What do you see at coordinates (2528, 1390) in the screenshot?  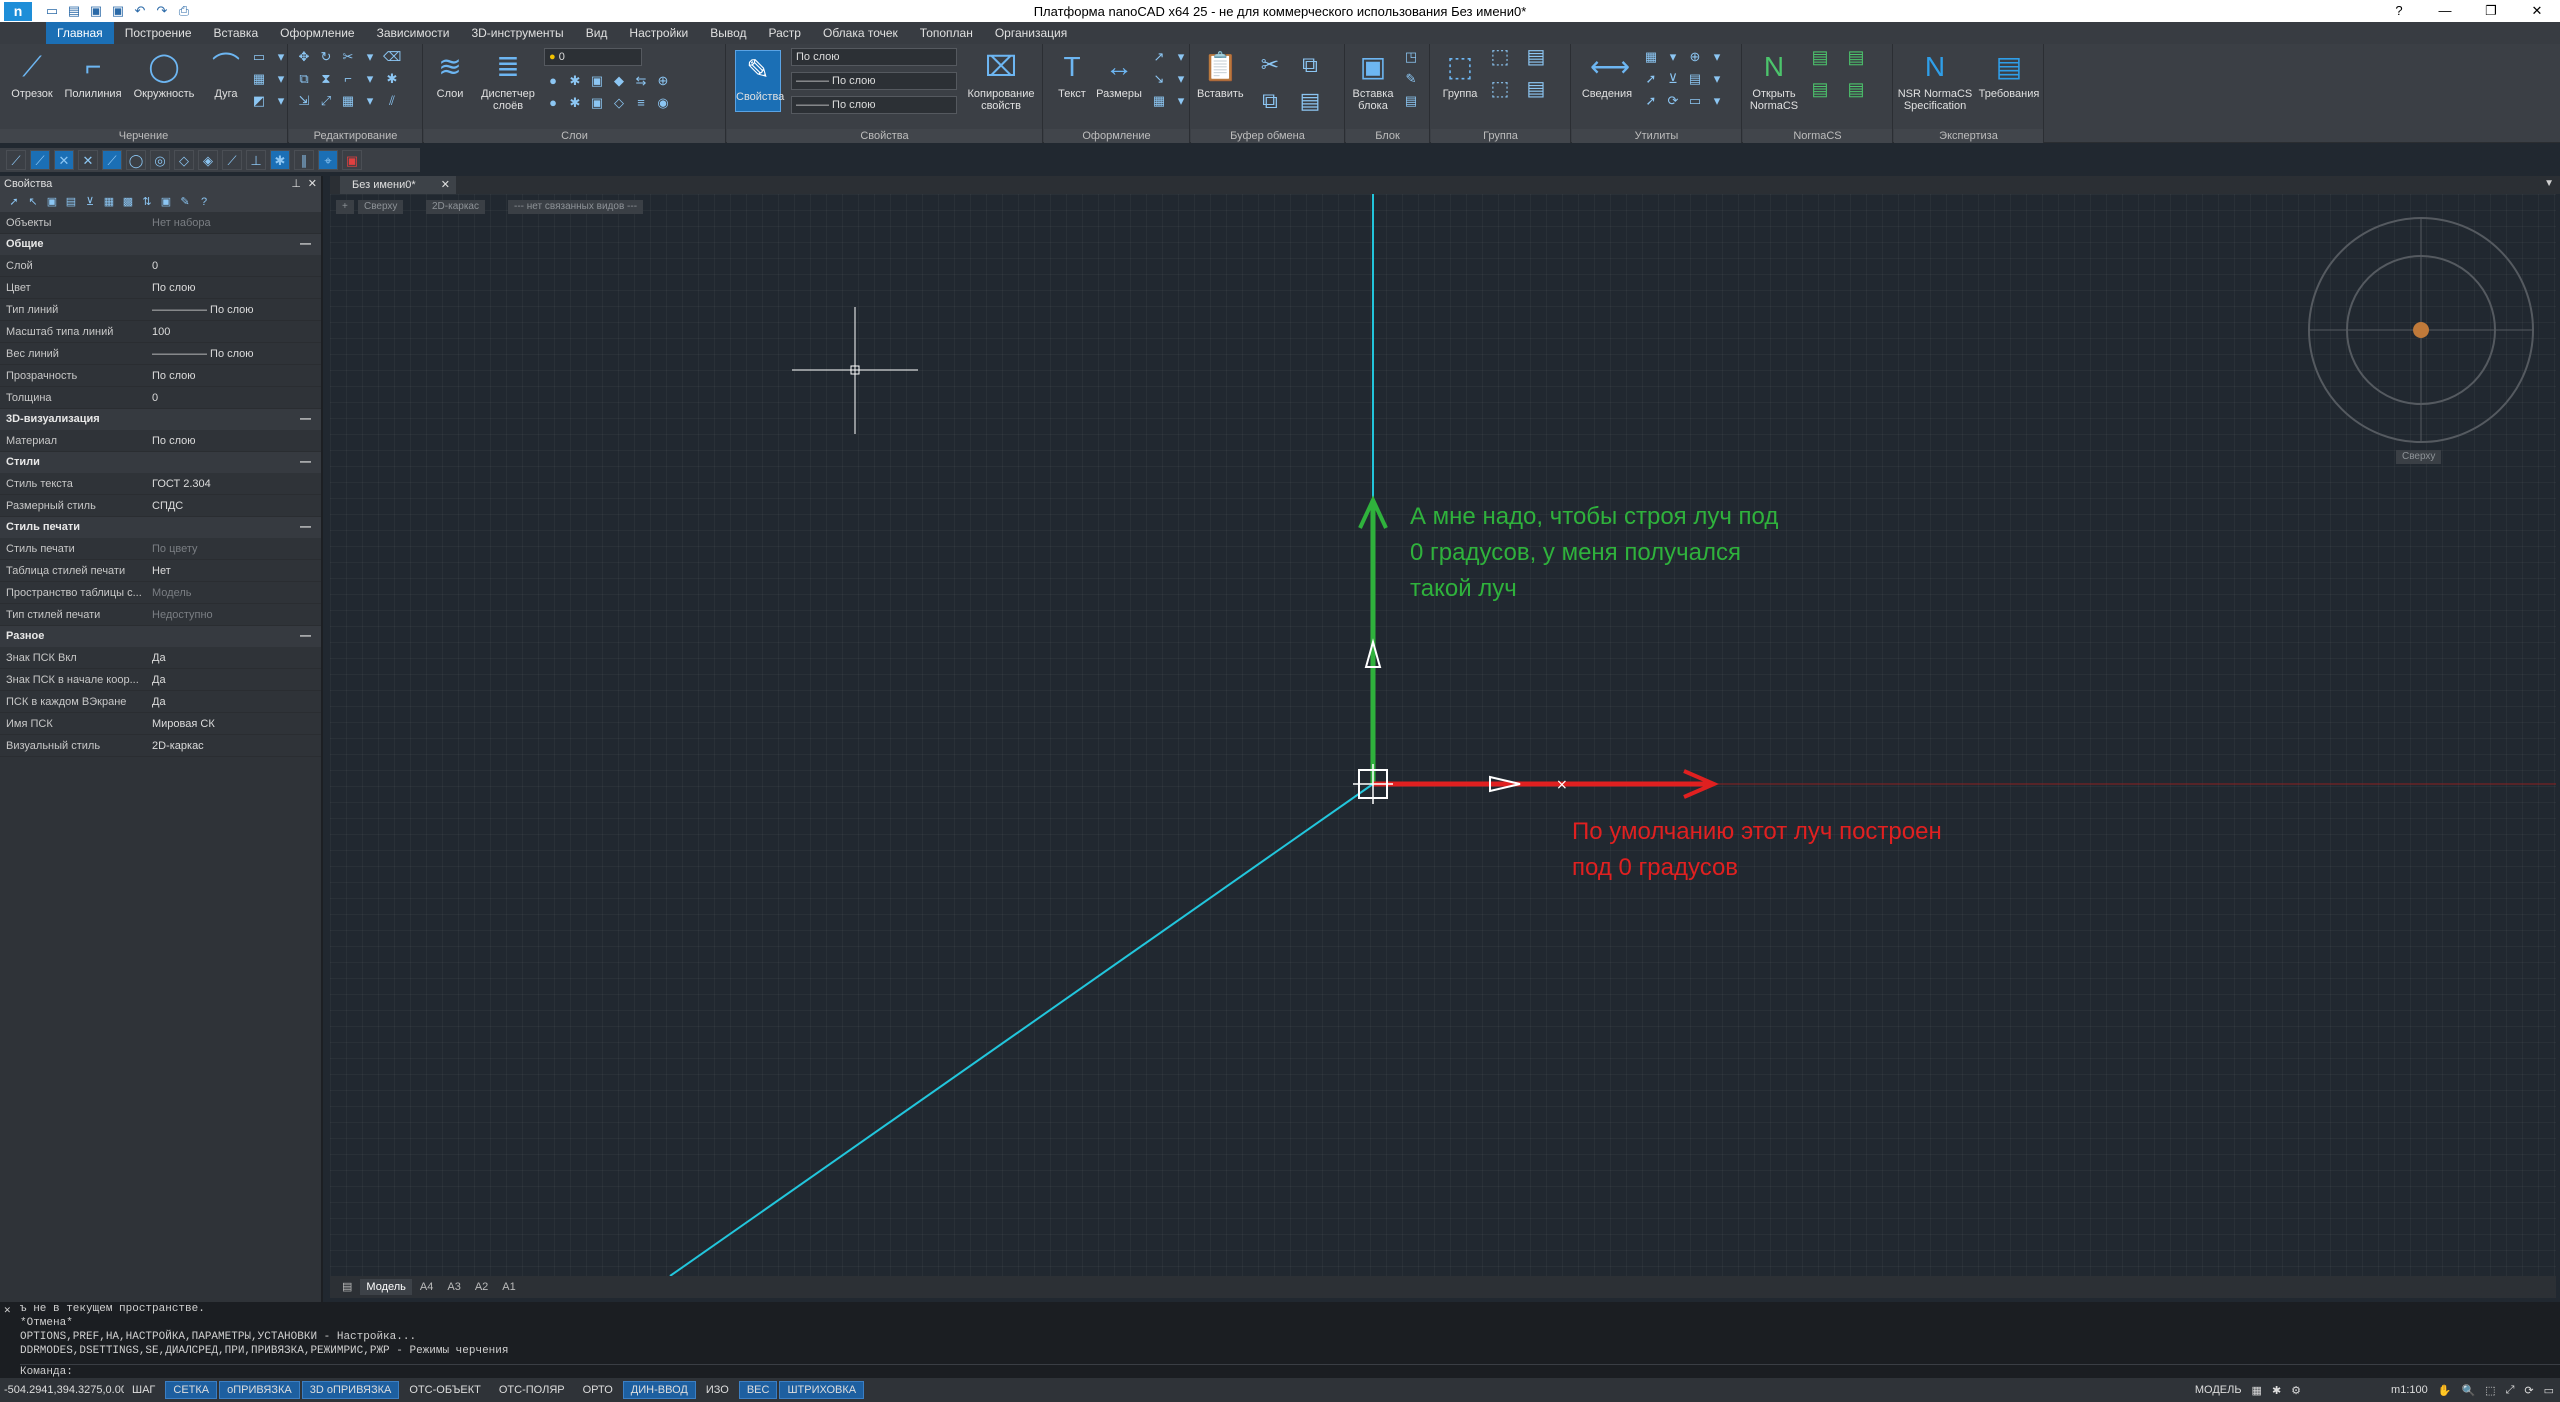 I see `orbit-icon: ⟳` at bounding box center [2528, 1390].